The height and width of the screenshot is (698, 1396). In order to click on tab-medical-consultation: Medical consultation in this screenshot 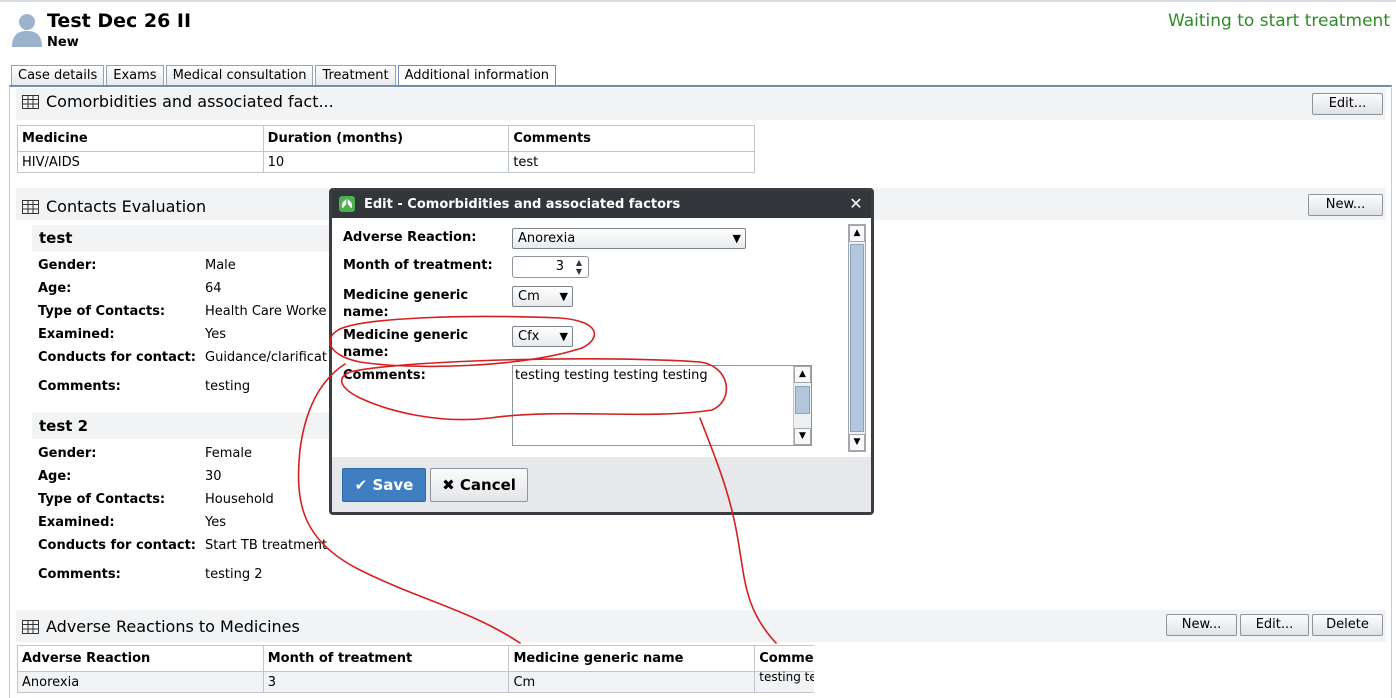, I will do `click(239, 75)`.